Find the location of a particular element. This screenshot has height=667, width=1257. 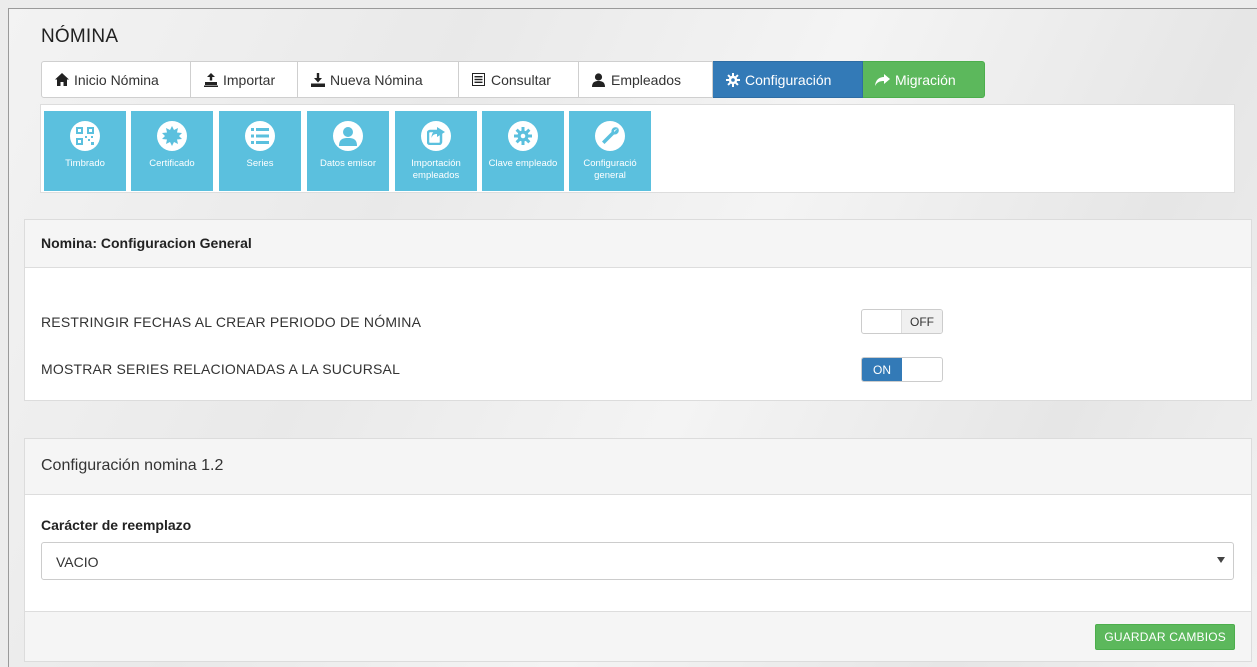

tile-label: Series is located at coordinates (260, 163).